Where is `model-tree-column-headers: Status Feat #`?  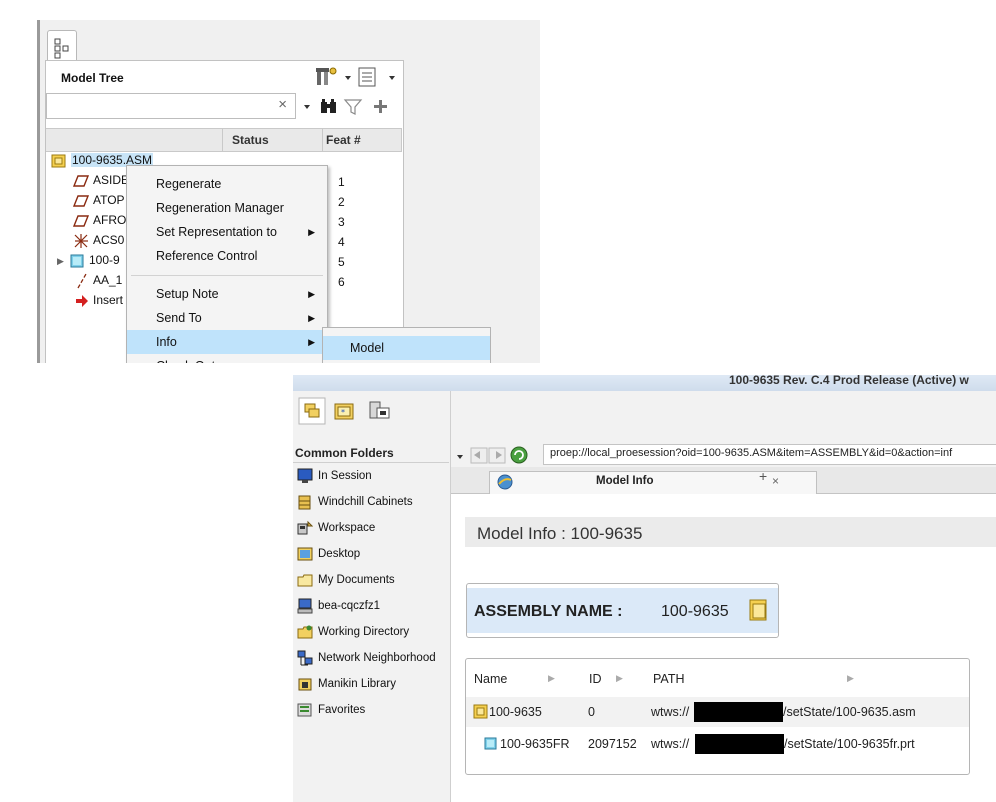 model-tree-column-headers: Status Feat # is located at coordinates (224, 140).